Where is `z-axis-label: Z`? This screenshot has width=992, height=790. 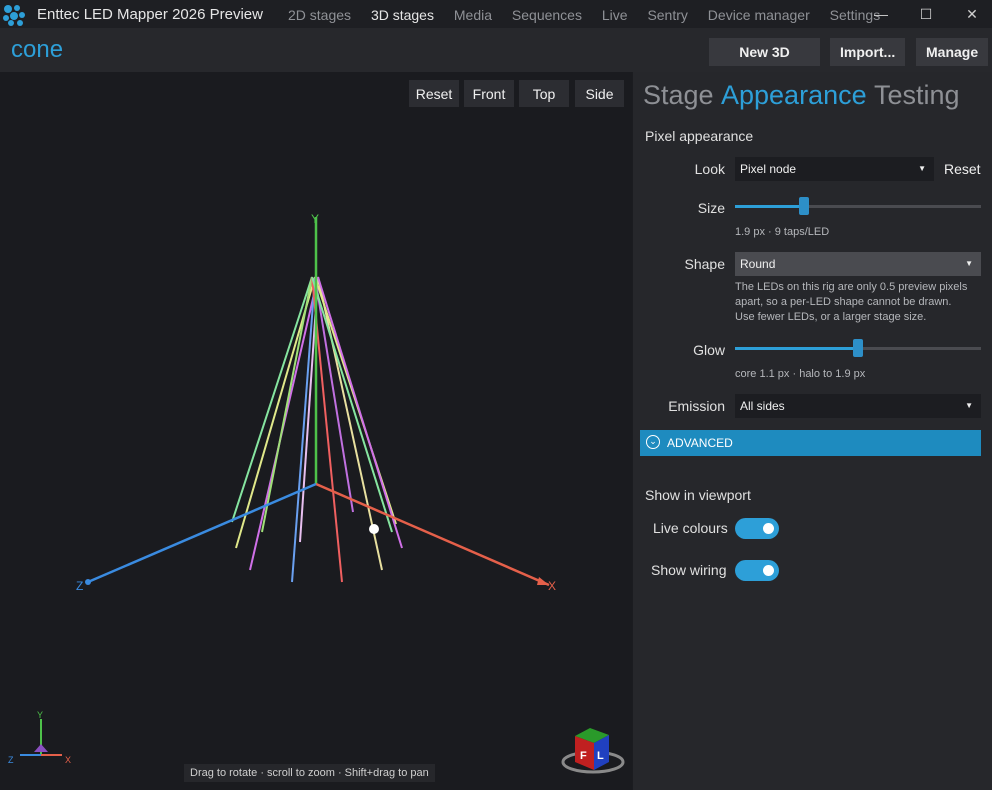
z-axis-label: Z is located at coordinates (79, 586).